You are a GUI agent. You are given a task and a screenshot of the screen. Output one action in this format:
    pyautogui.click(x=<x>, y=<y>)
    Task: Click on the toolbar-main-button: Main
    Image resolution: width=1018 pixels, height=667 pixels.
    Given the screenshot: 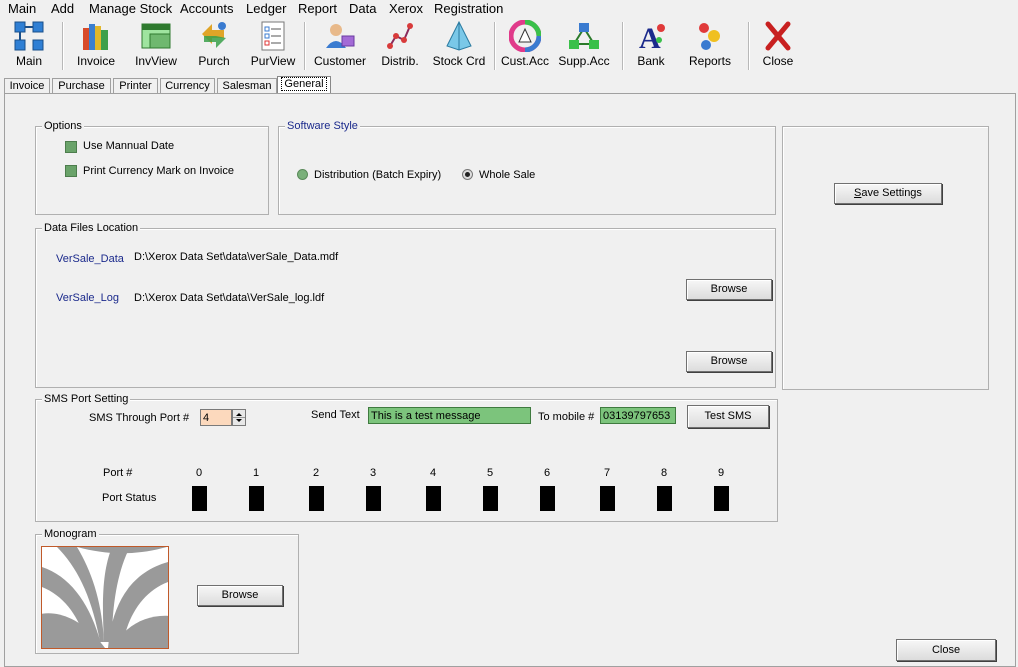 What is the action you would take?
    pyautogui.click(x=29, y=45)
    